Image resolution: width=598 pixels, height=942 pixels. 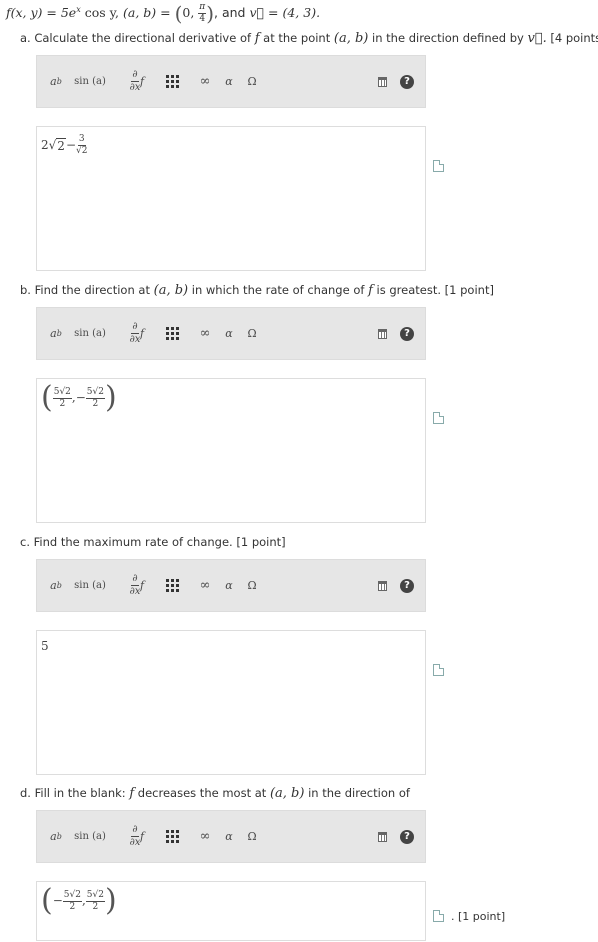 What do you see at coordinates (231, 911) in the screenshot?
I see `answer-input-d: (− 5√2 2, 5√2 2)` at bounding box center [231, 911].